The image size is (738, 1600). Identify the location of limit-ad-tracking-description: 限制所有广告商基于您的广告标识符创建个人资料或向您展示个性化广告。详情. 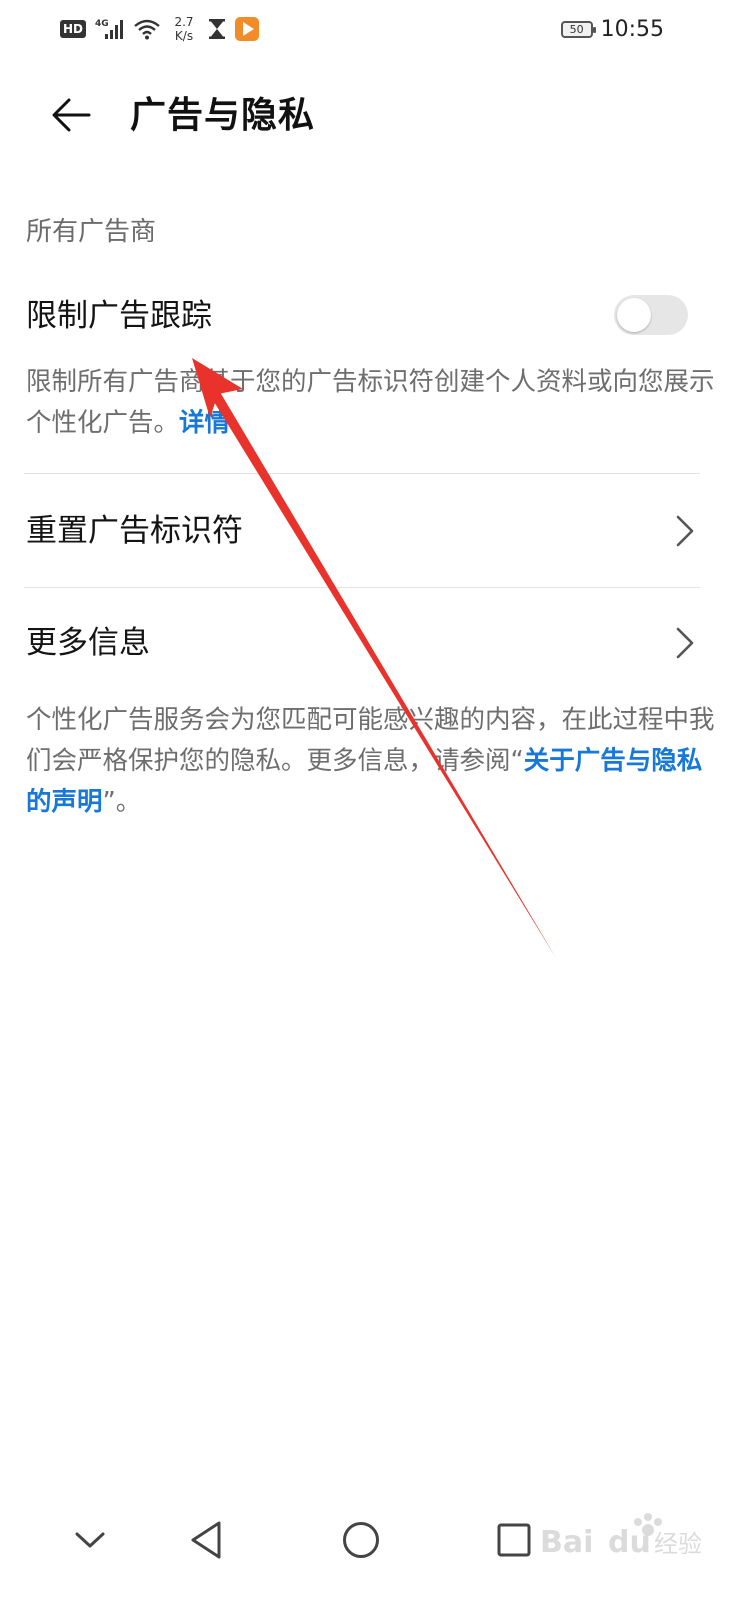
(371, 403).